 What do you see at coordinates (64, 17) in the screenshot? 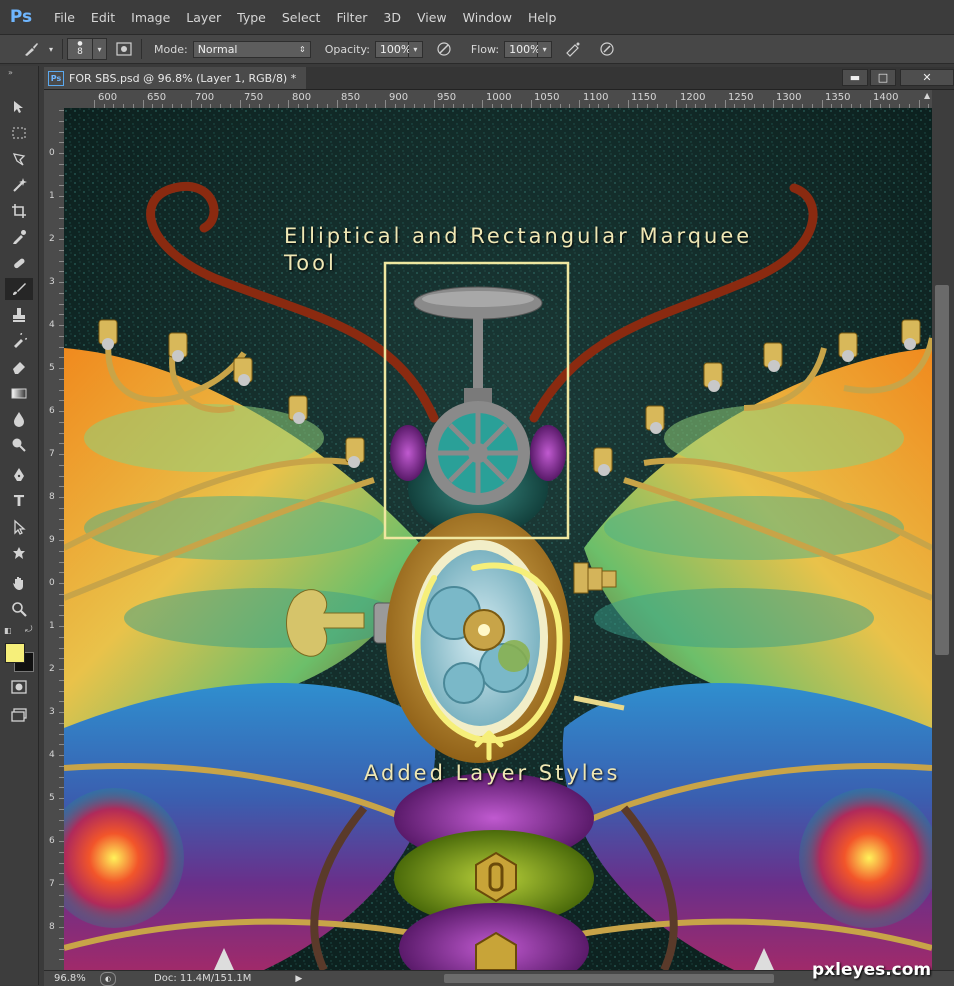
I see `menu-file: File` at bounding box center [64, 17].